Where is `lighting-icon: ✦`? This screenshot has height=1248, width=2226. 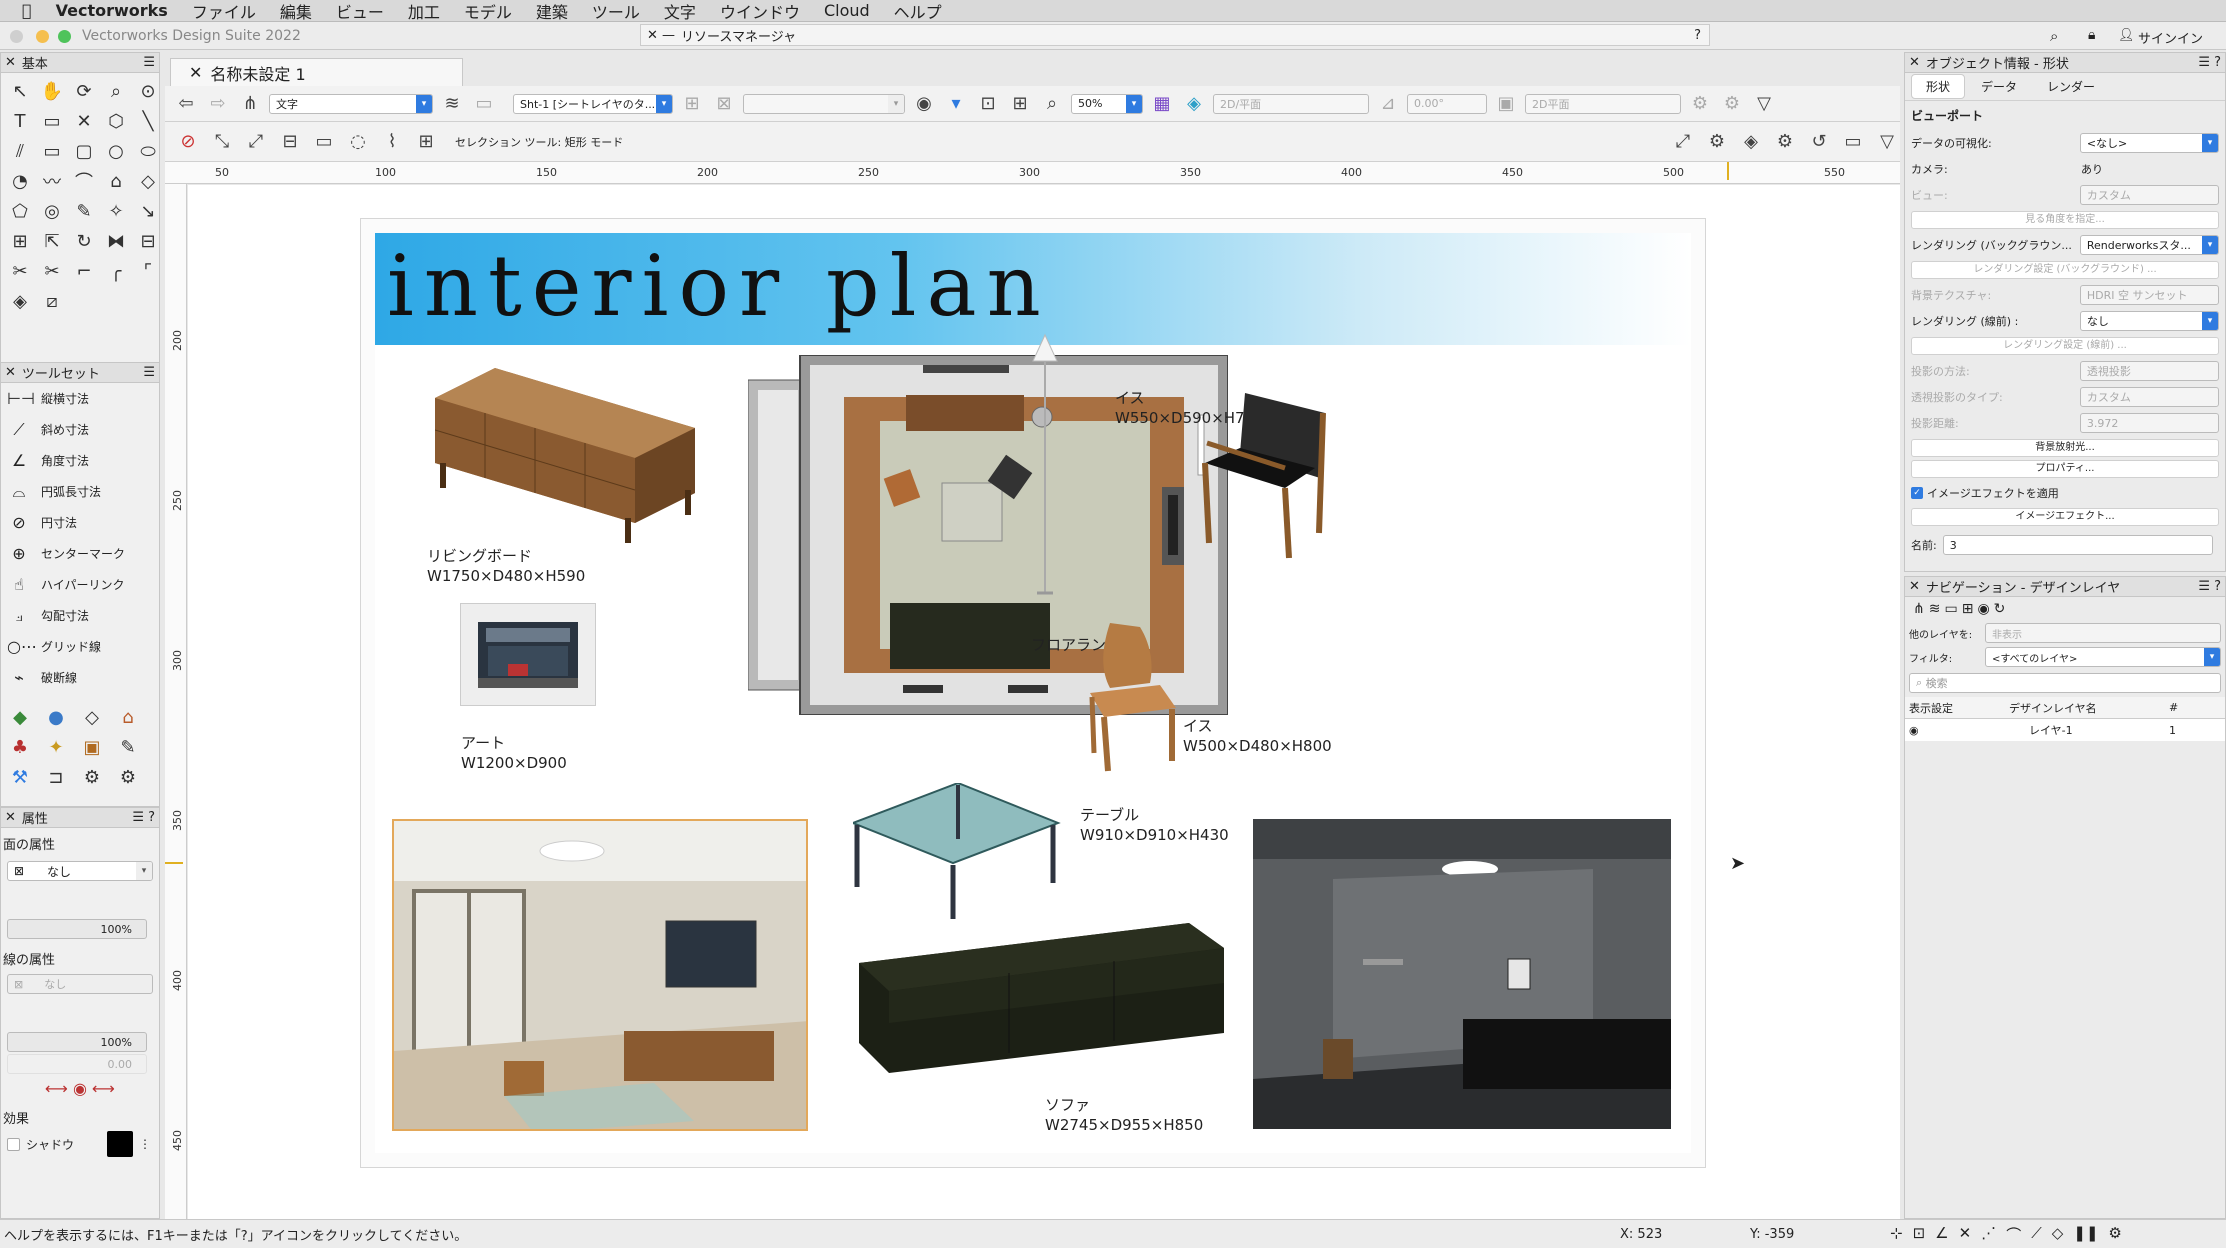
lighting-icon: ✦ is located at coordinates (56, 747).